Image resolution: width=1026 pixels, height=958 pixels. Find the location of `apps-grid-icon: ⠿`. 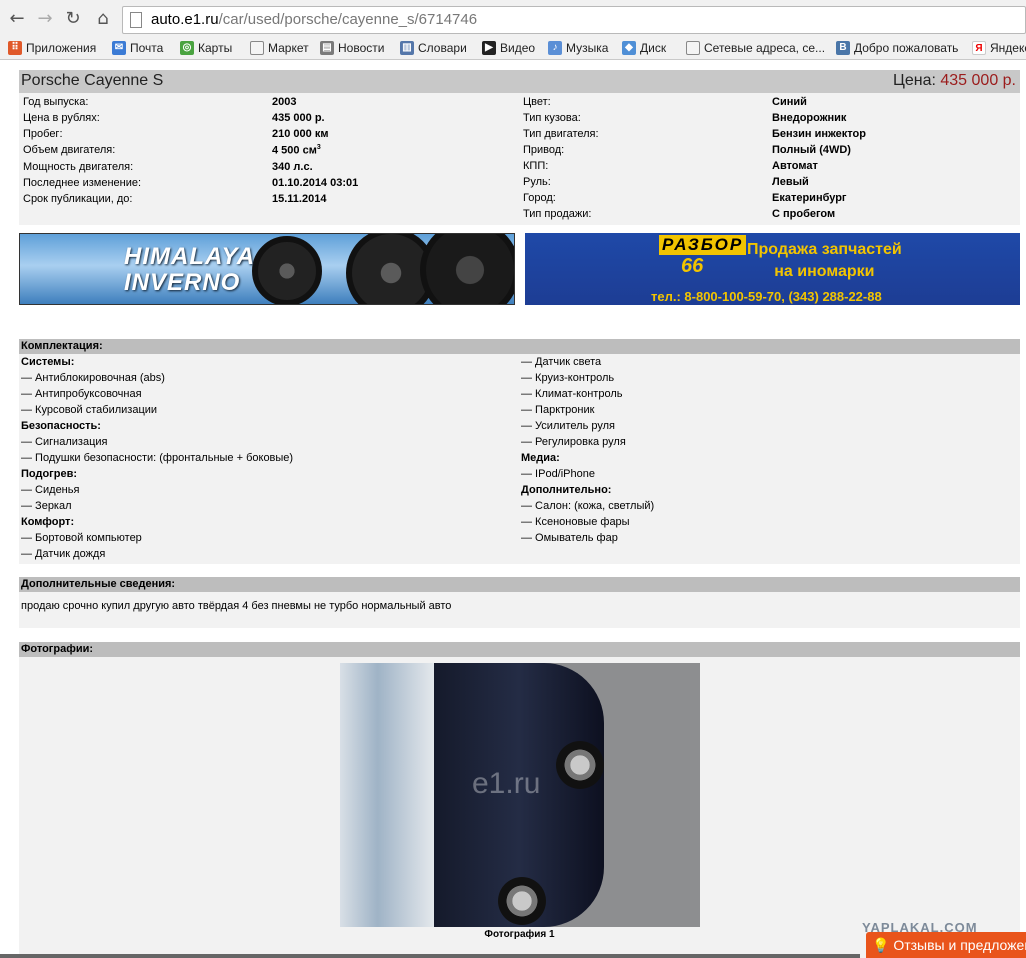

apps-grid-icon: ⠿ is located at coordinates (15, 48).